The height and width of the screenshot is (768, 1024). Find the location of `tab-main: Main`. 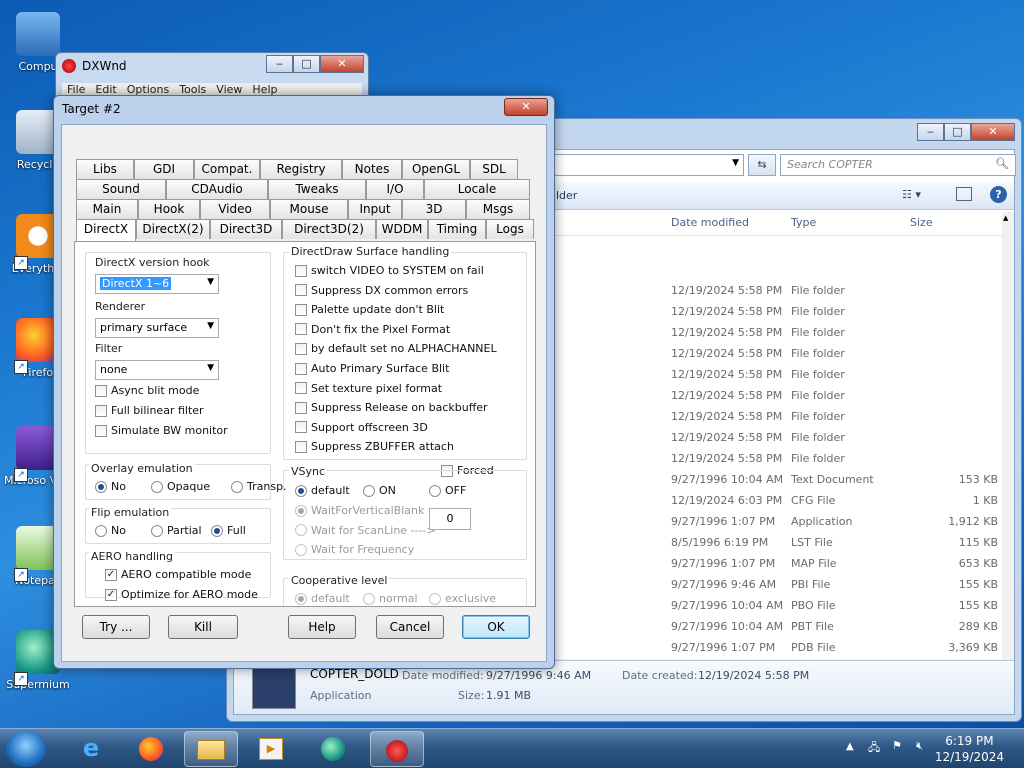

tab-main: Main is located at coordinates (107, 209).